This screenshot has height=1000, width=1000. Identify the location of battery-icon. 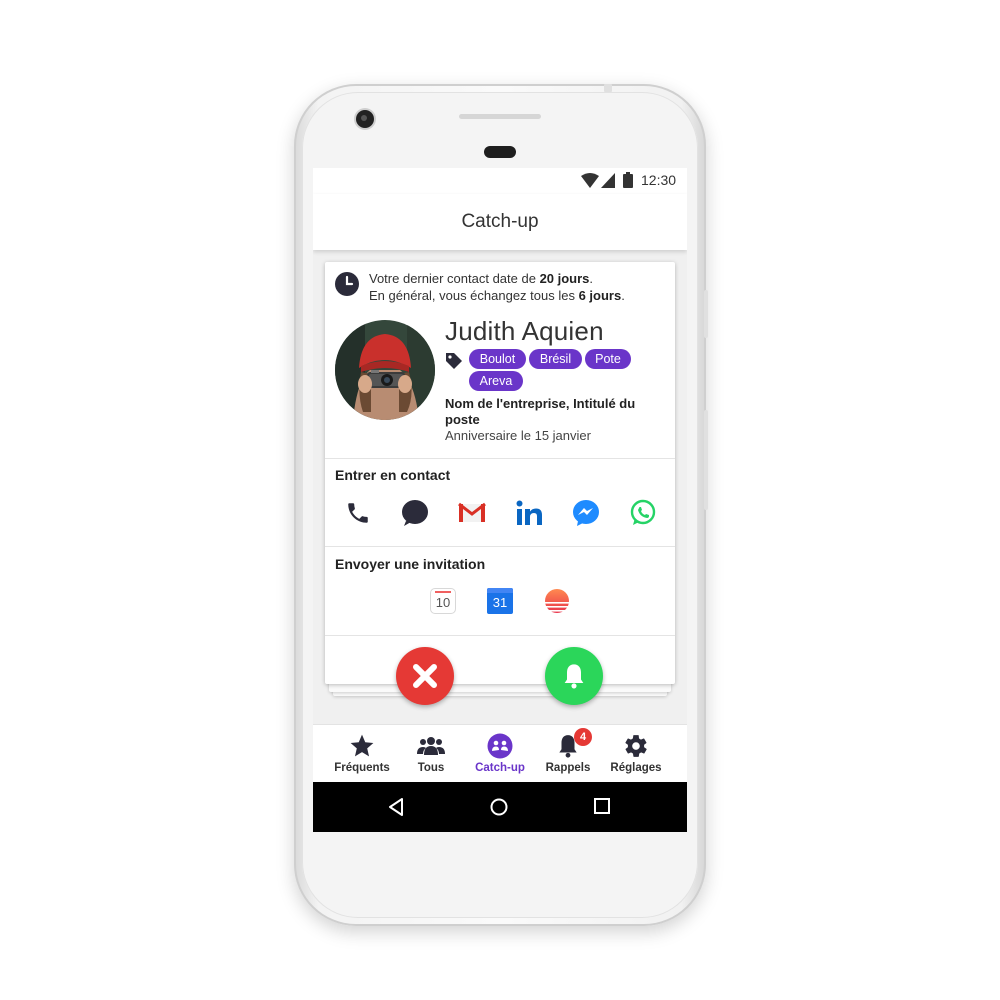
(628, 180).